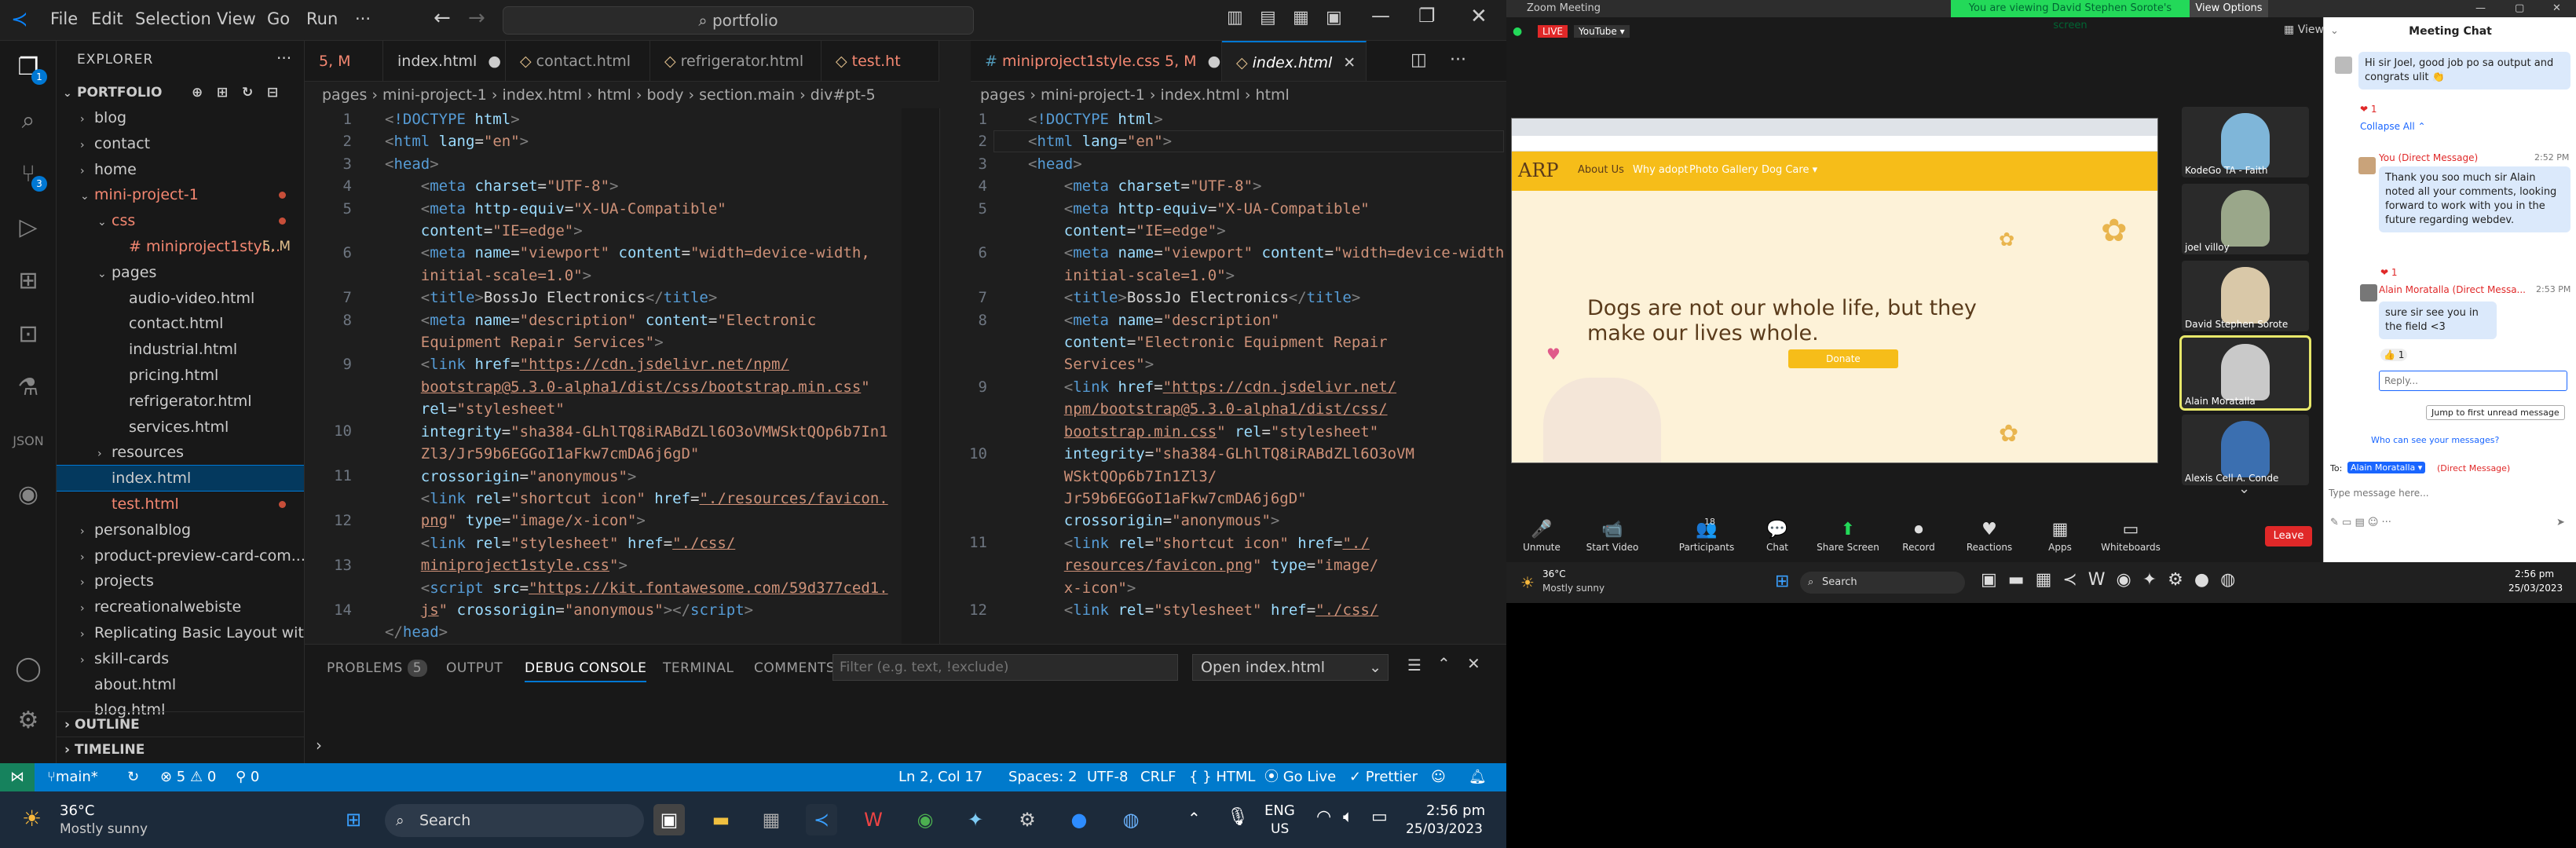 Image resolution: width=2576 pixels, height=848 pixels. I want to click on tree-item: contact.html, so click(181, 324).